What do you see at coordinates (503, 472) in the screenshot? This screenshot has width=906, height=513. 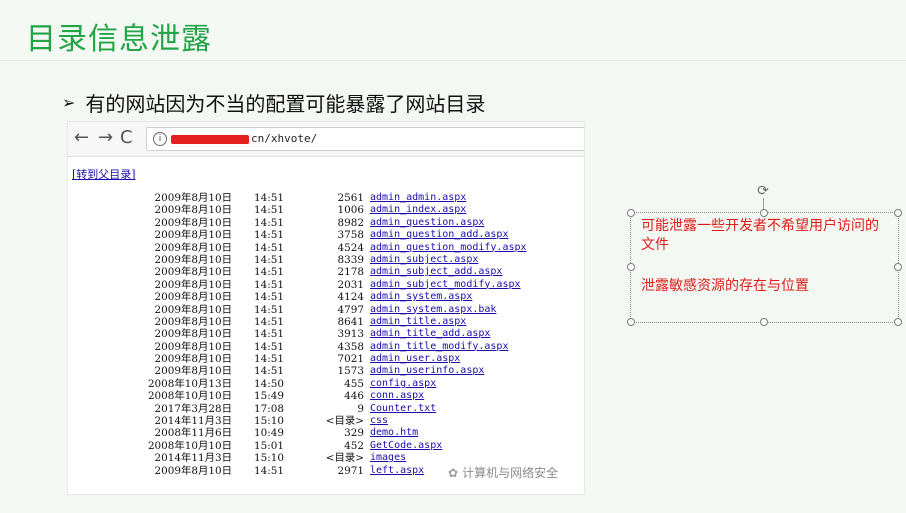 I see `watermark: ✿ 计算机与网络安全` at bounding box center [503, 472].